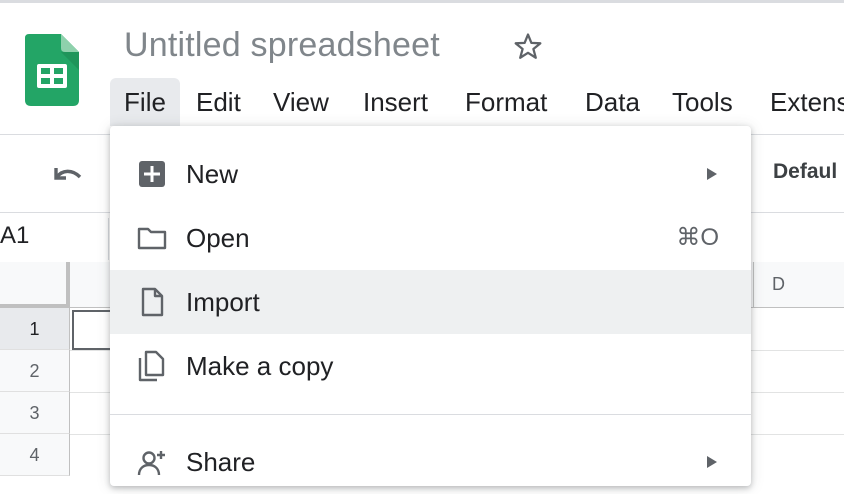  What do you see at coordinates (152, 238) in the screenshot?
I see `folder-icon` at bounding box center [152, 238].